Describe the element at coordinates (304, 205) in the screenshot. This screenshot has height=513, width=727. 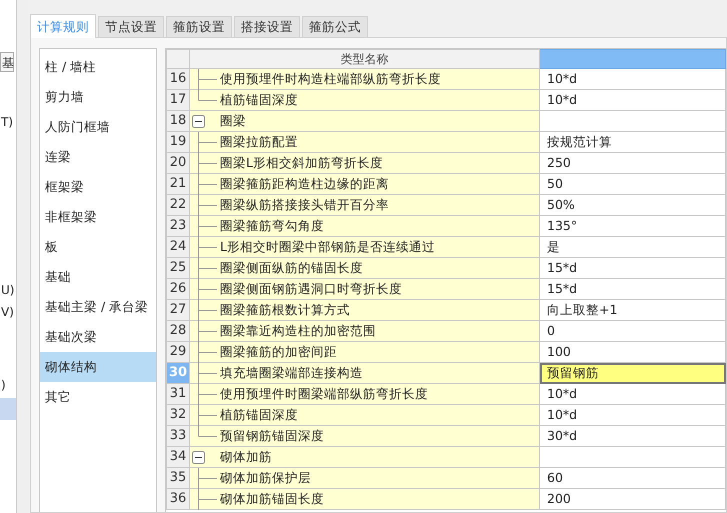
I see `setting-name: 圈梁纵筋搭接接头错开百分率` at that location.